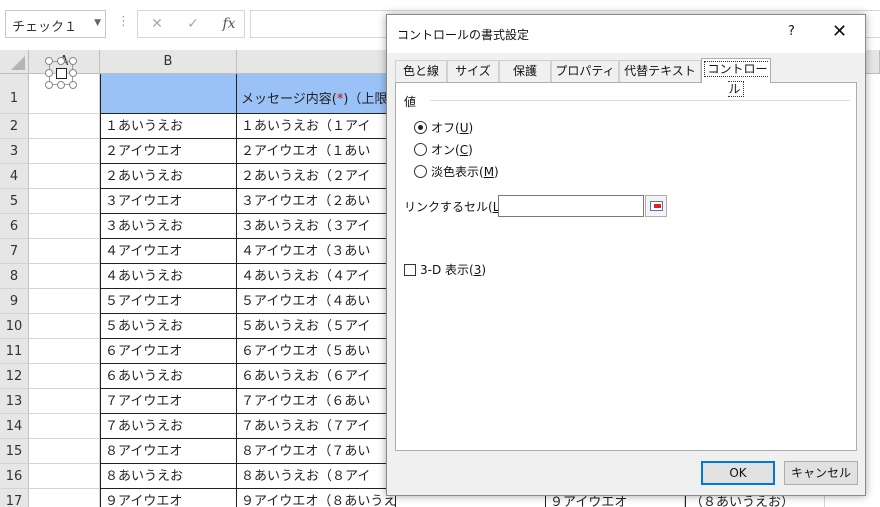 The image size is (880, 507). Describe the element at coordinates (14, 226) in the screenshot. I see `row-header: 6` at that location.